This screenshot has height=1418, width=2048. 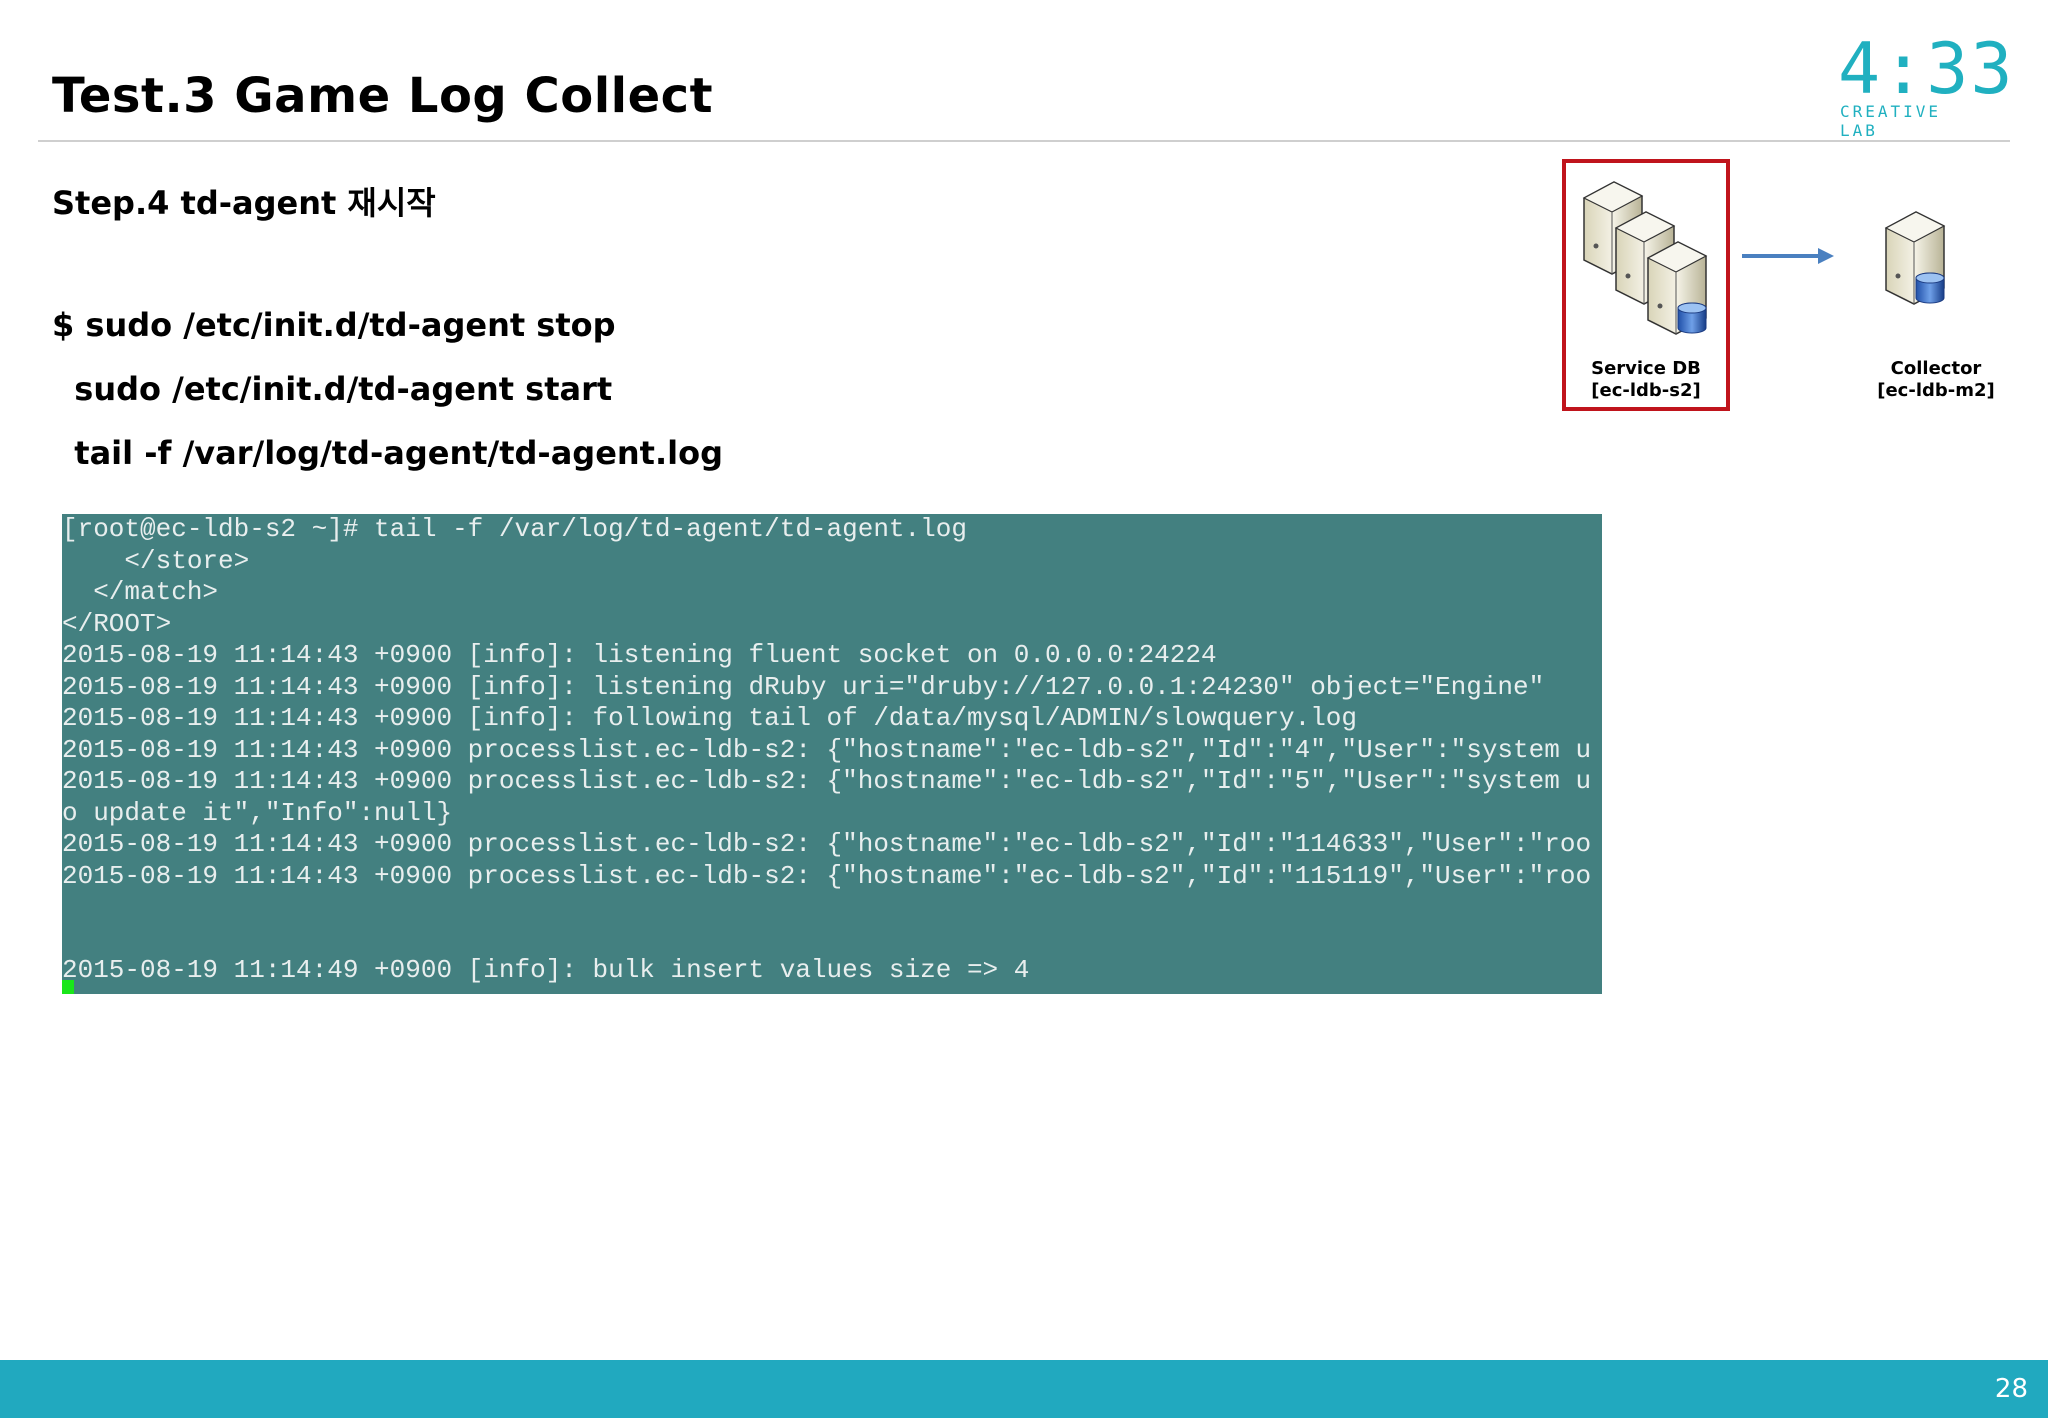 I want to click on terminal-line: </match>, so click(x=140, y=592).